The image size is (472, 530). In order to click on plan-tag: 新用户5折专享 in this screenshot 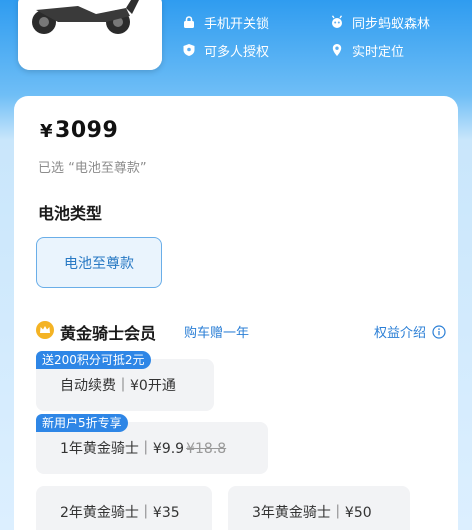, I will do `click(82, 423)`.